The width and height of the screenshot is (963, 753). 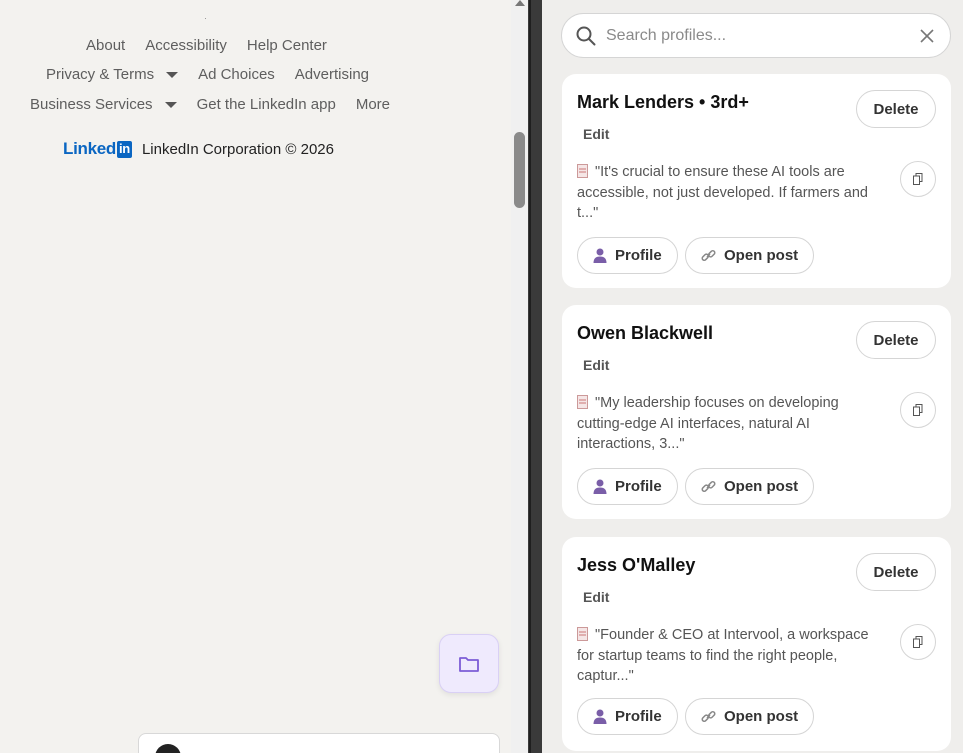 I want to click on folder-button, so click(x=469, y=663).